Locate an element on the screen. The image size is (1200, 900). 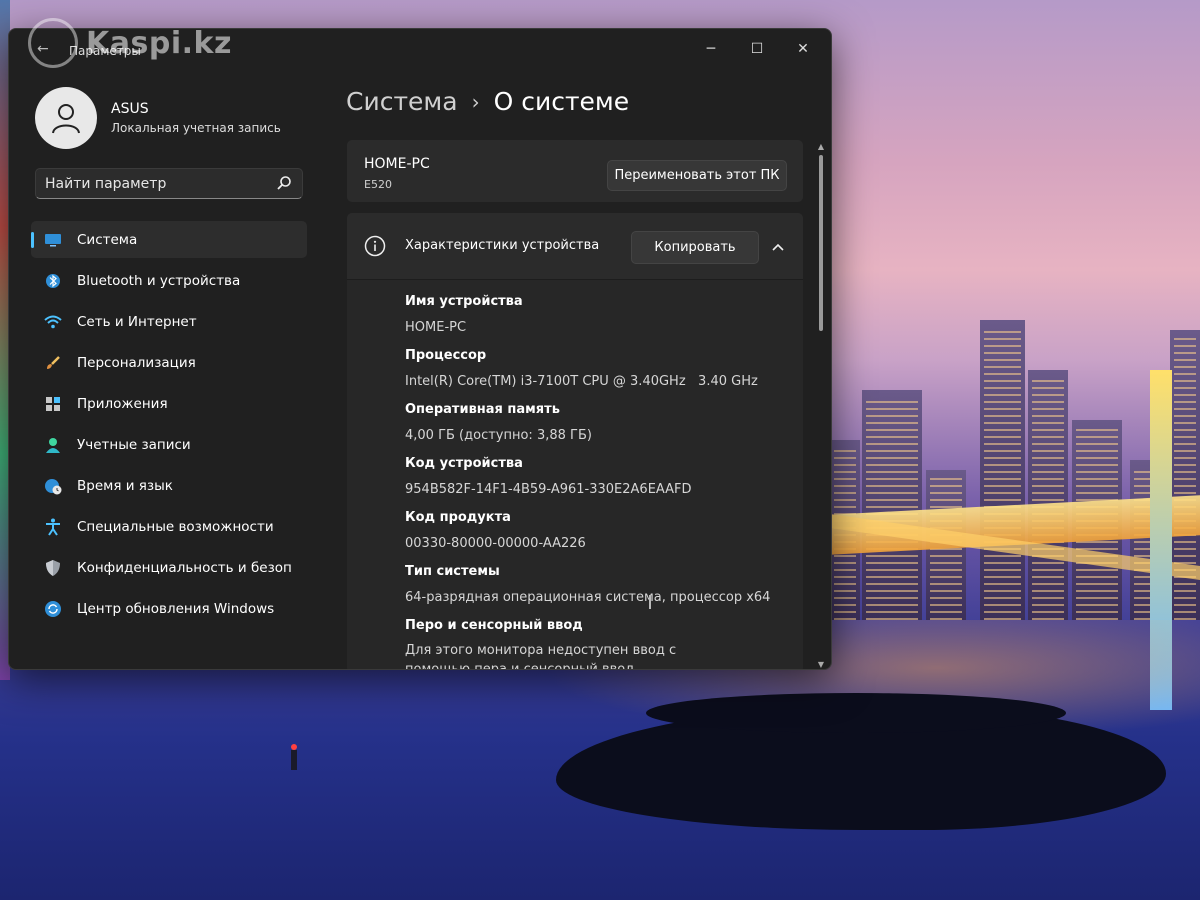
search-input: Найти параметр is located at coordinates (169, 183).